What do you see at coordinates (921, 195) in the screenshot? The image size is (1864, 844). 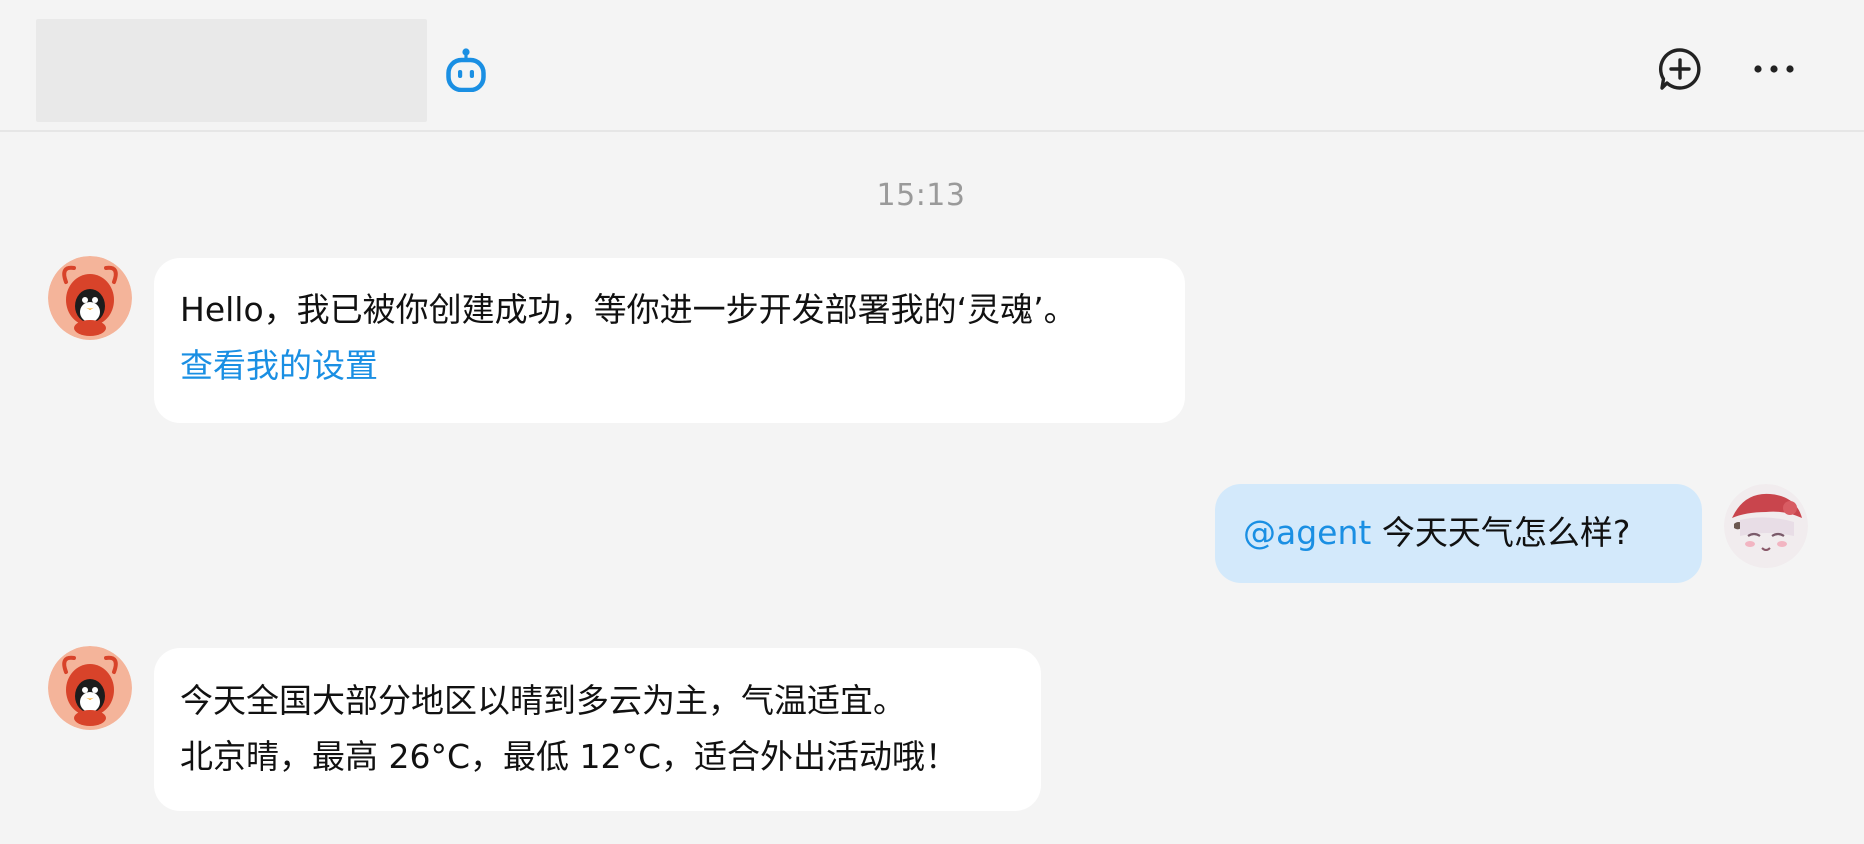 I see `message-timestamp: 15:13` at bounding box center [921, 195].